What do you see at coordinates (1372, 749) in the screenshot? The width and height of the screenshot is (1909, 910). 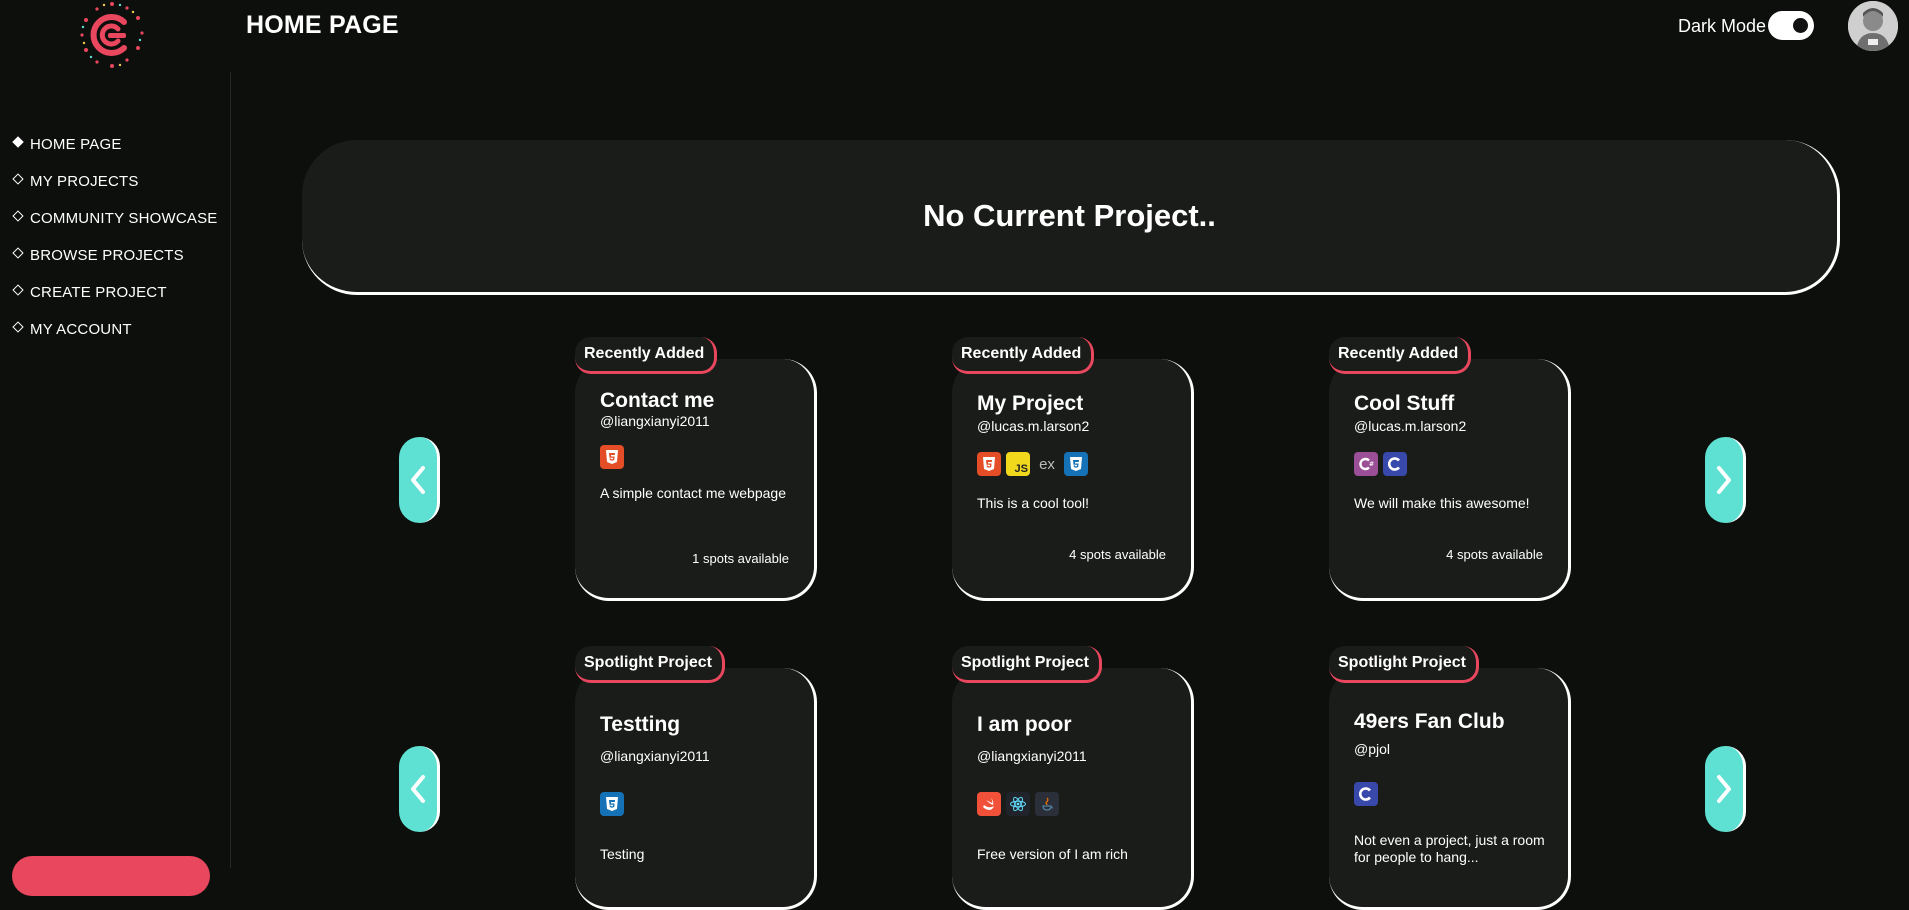 I see `card-username: @pjol` at bounding box center [1372, 749].